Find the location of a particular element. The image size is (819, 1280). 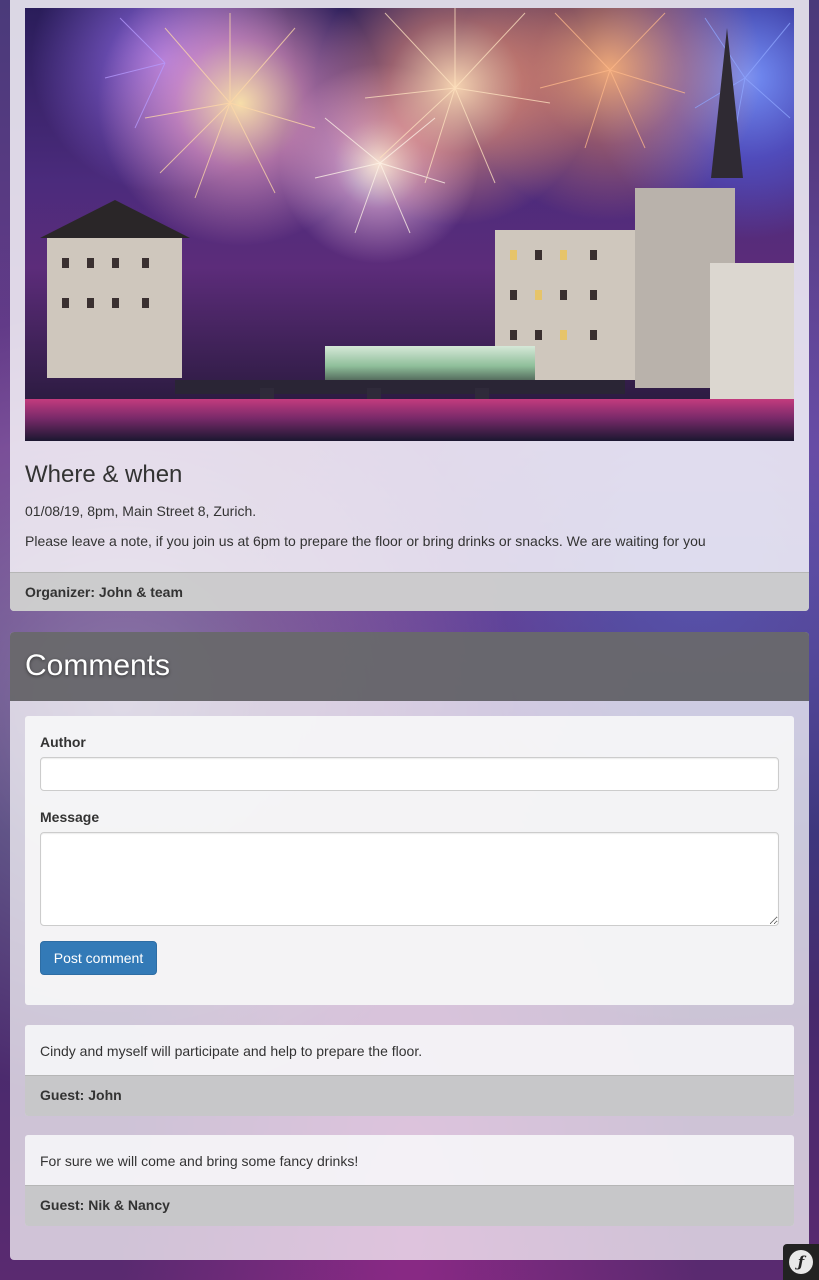

event-date-location: 01/08/19, 8pm, Main Street 8, Zurich. is located at coordinates (141, 511).